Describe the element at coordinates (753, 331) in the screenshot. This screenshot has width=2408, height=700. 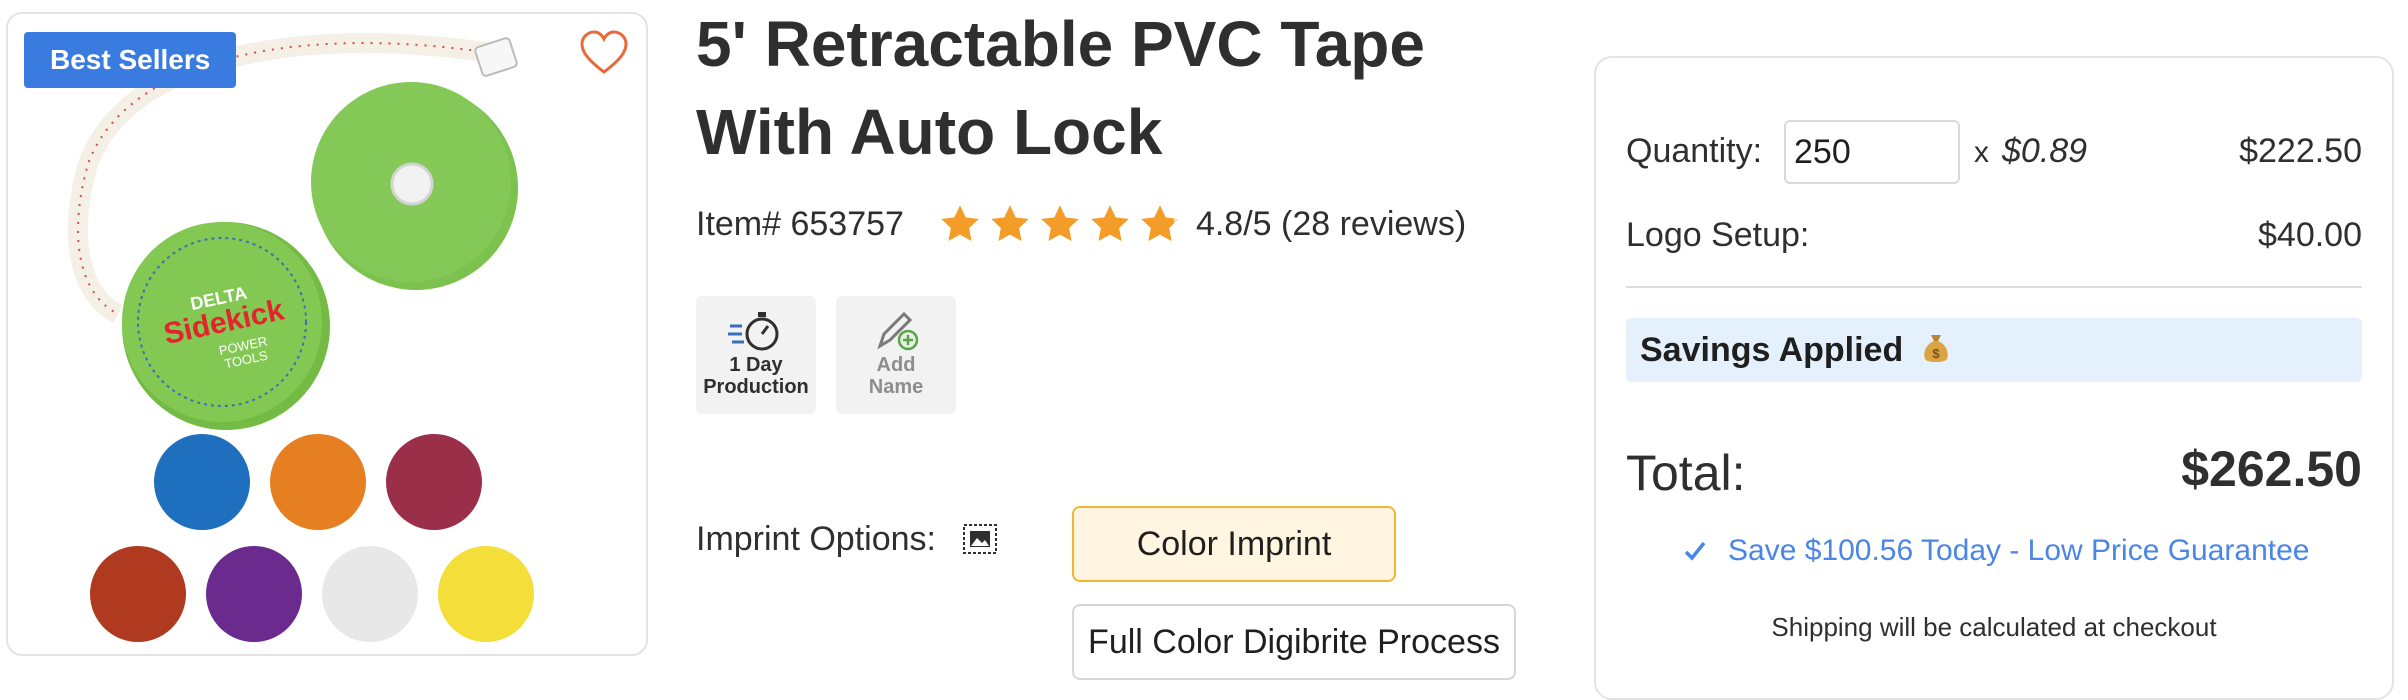
I see `stopwatch-icon` at that location.